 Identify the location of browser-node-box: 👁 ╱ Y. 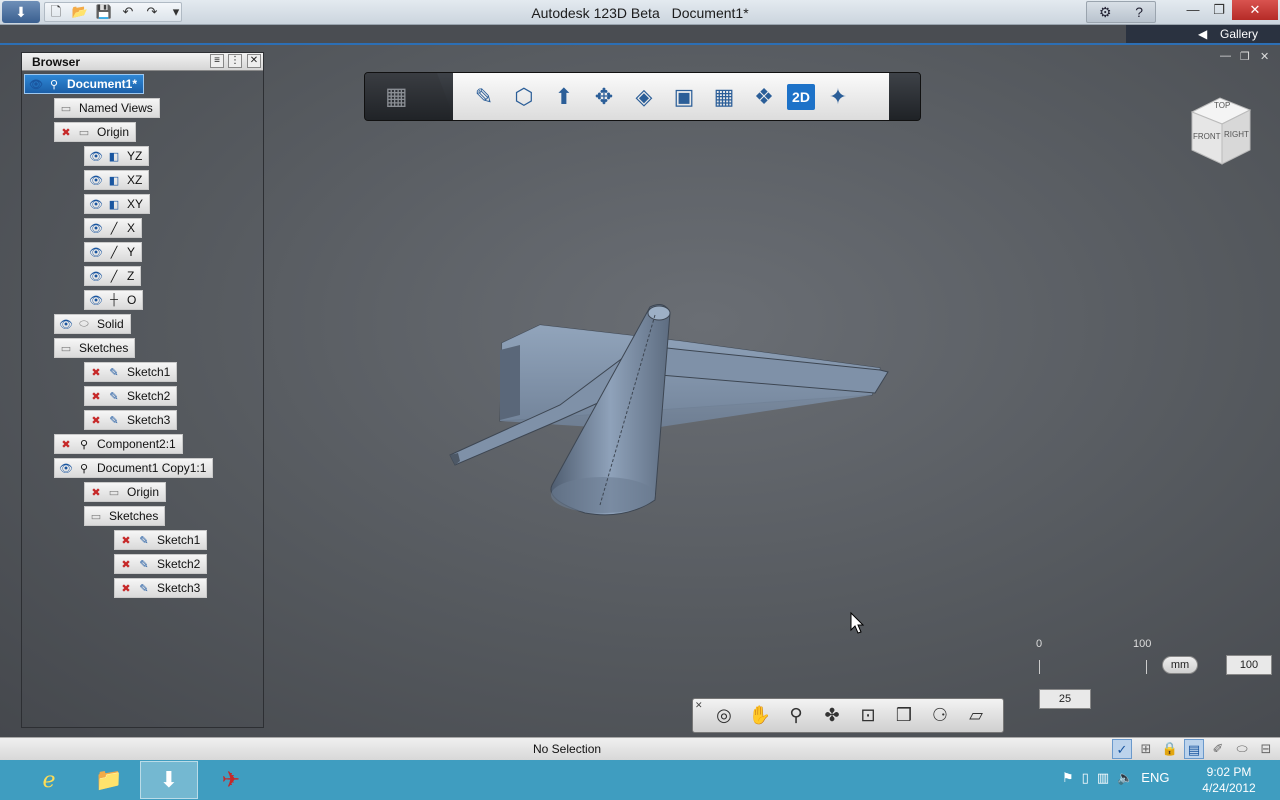
(113, 252).